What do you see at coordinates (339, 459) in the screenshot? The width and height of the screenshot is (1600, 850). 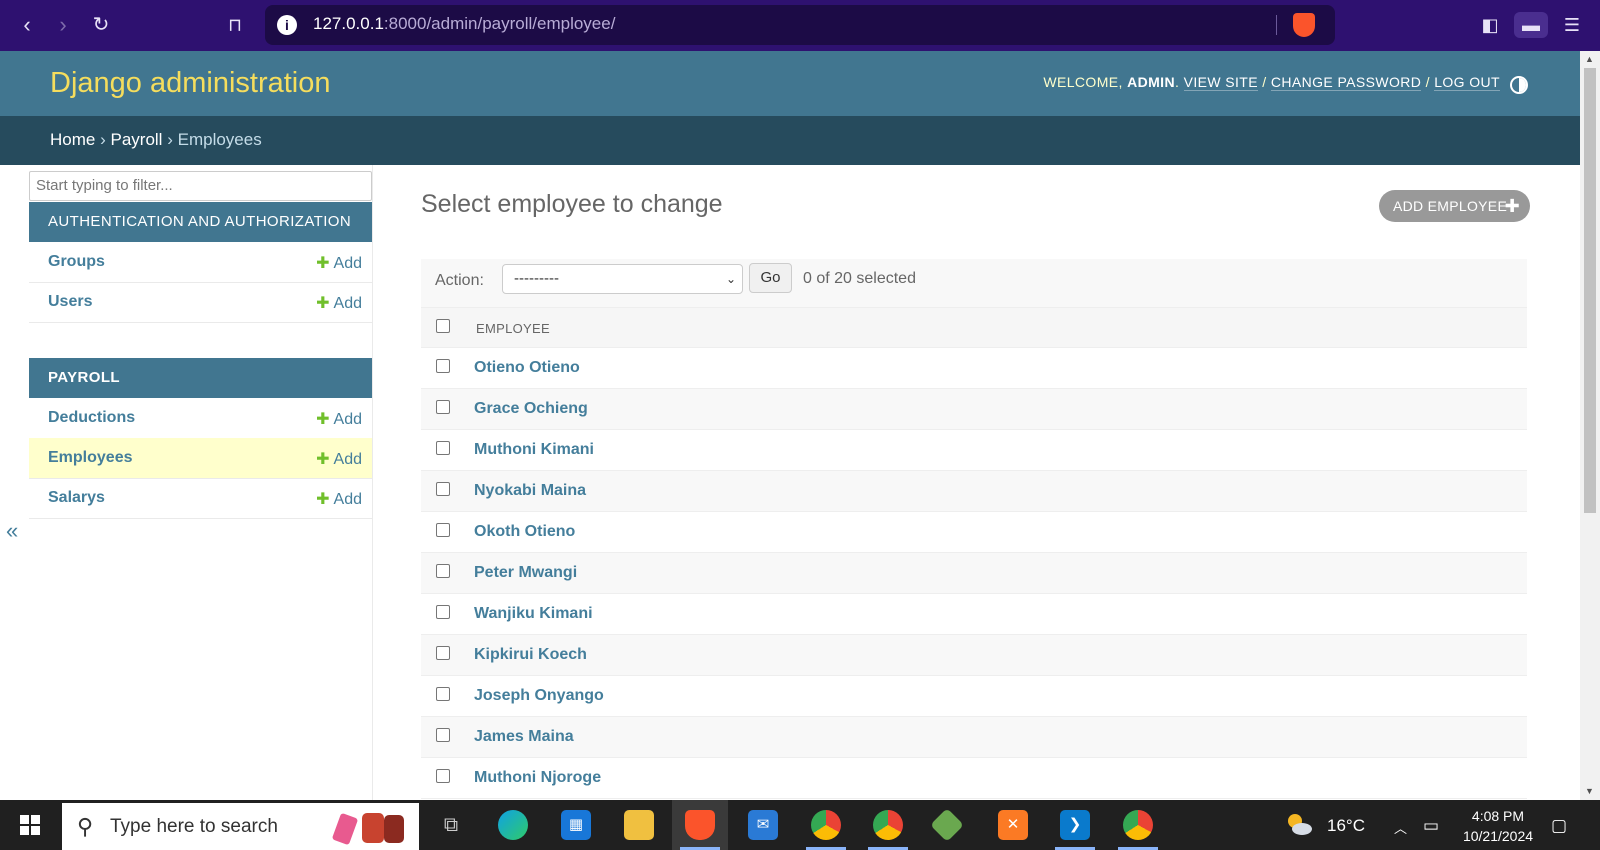 I see `add-employee-link: ✚ Add` at bounding box center [339, 459].